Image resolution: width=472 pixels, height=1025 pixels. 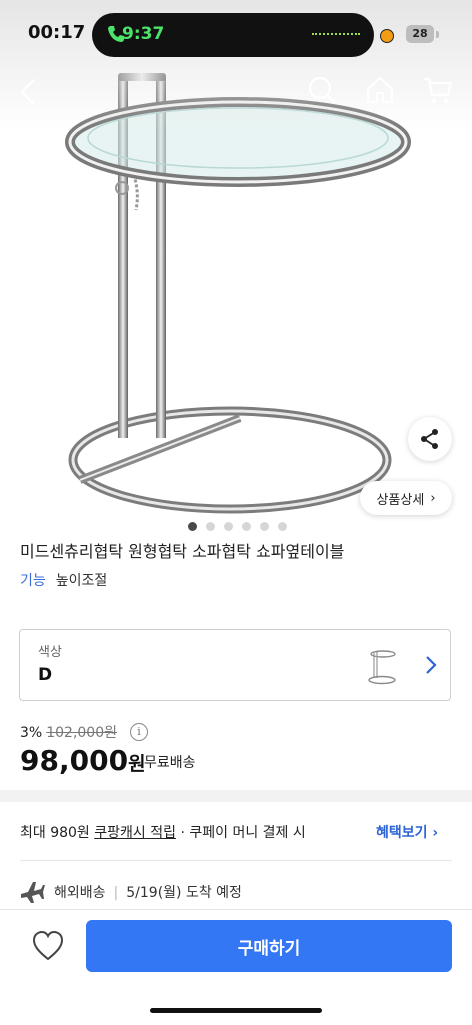 What do you see at coordinates (57, 32) in the screenshot?
I see `status-time: 00:17` at bounding box center [57, 32].